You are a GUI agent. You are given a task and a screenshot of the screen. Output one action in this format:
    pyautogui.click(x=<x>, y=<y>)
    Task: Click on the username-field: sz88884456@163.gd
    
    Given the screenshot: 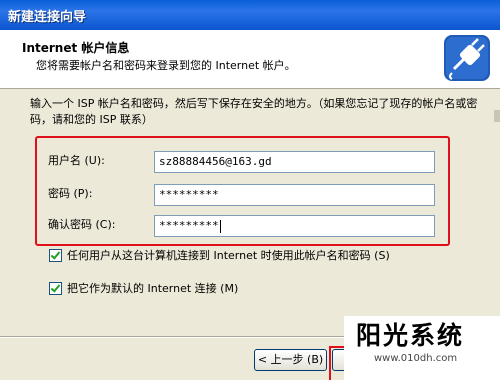 What is the action you would take?
    pyautogui.click(x=294, y=162)
    